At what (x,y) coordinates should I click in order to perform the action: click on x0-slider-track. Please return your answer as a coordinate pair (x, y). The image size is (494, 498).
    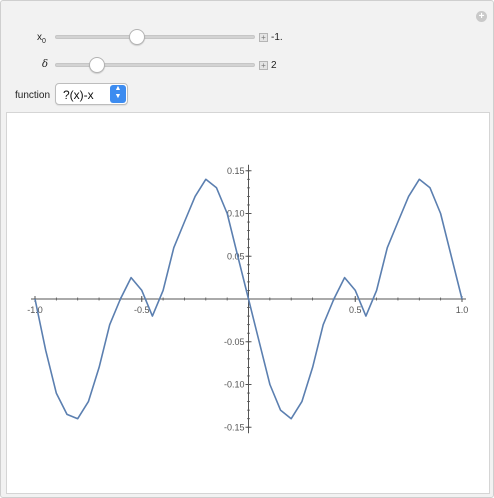
    Looking at the image, I should click on (155, 37).